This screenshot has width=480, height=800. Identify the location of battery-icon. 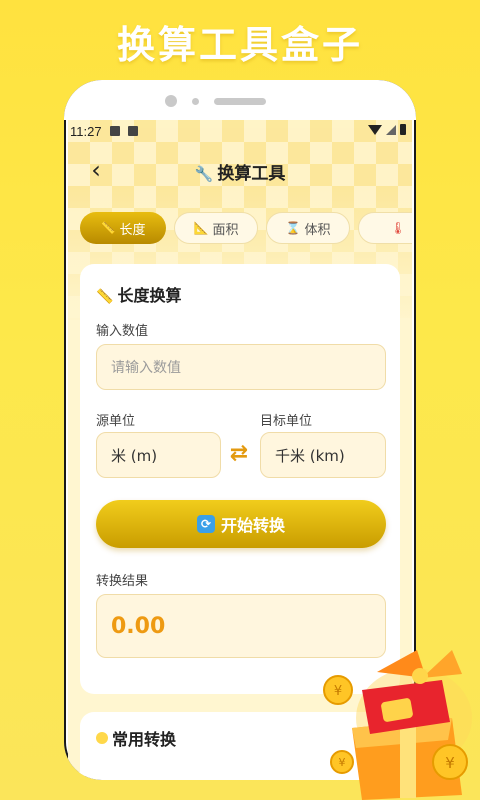
(403, 129).